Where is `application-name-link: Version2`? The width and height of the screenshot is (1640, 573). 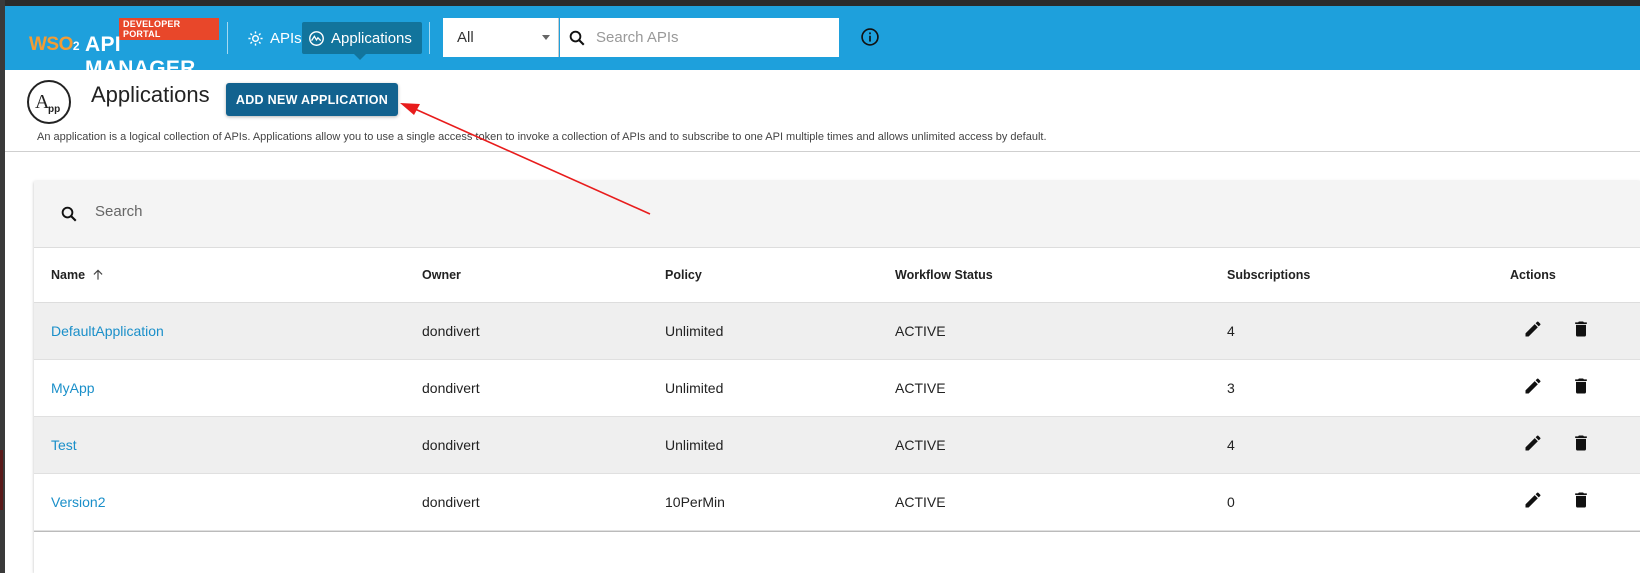 application-name-link: Version2 is located at coordinates (78, 502).